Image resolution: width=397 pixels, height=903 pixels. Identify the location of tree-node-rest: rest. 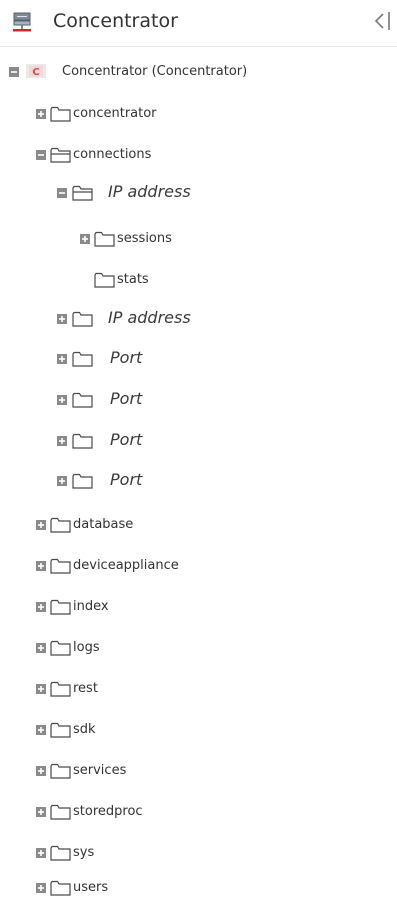
(198, 689).